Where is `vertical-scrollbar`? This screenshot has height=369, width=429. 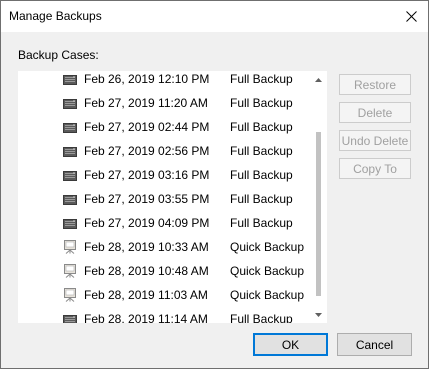
vertical-scrollbar is located at coordinates (318, 197).